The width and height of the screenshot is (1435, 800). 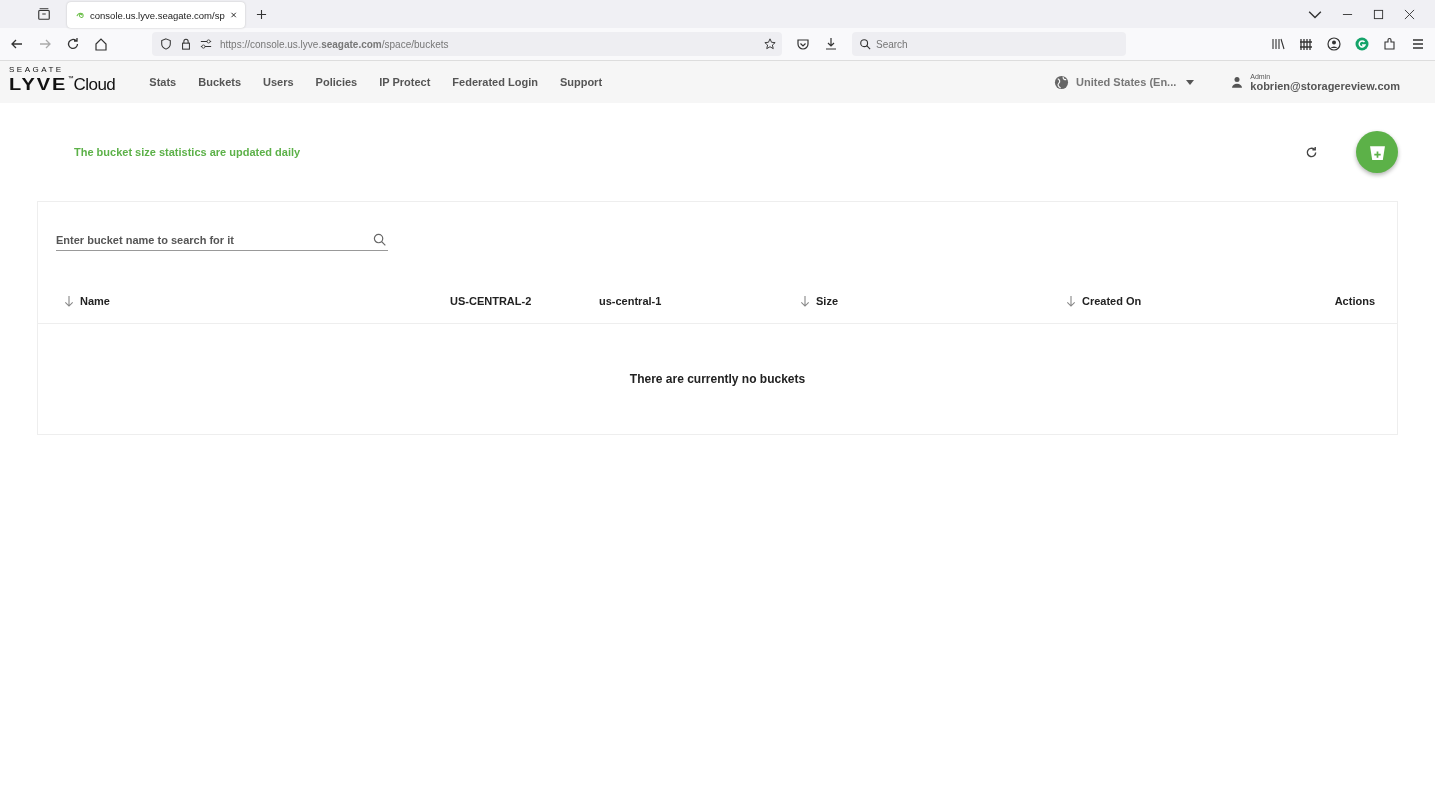 I want to click on tab-overview-icon, so click(x=44, y=14).